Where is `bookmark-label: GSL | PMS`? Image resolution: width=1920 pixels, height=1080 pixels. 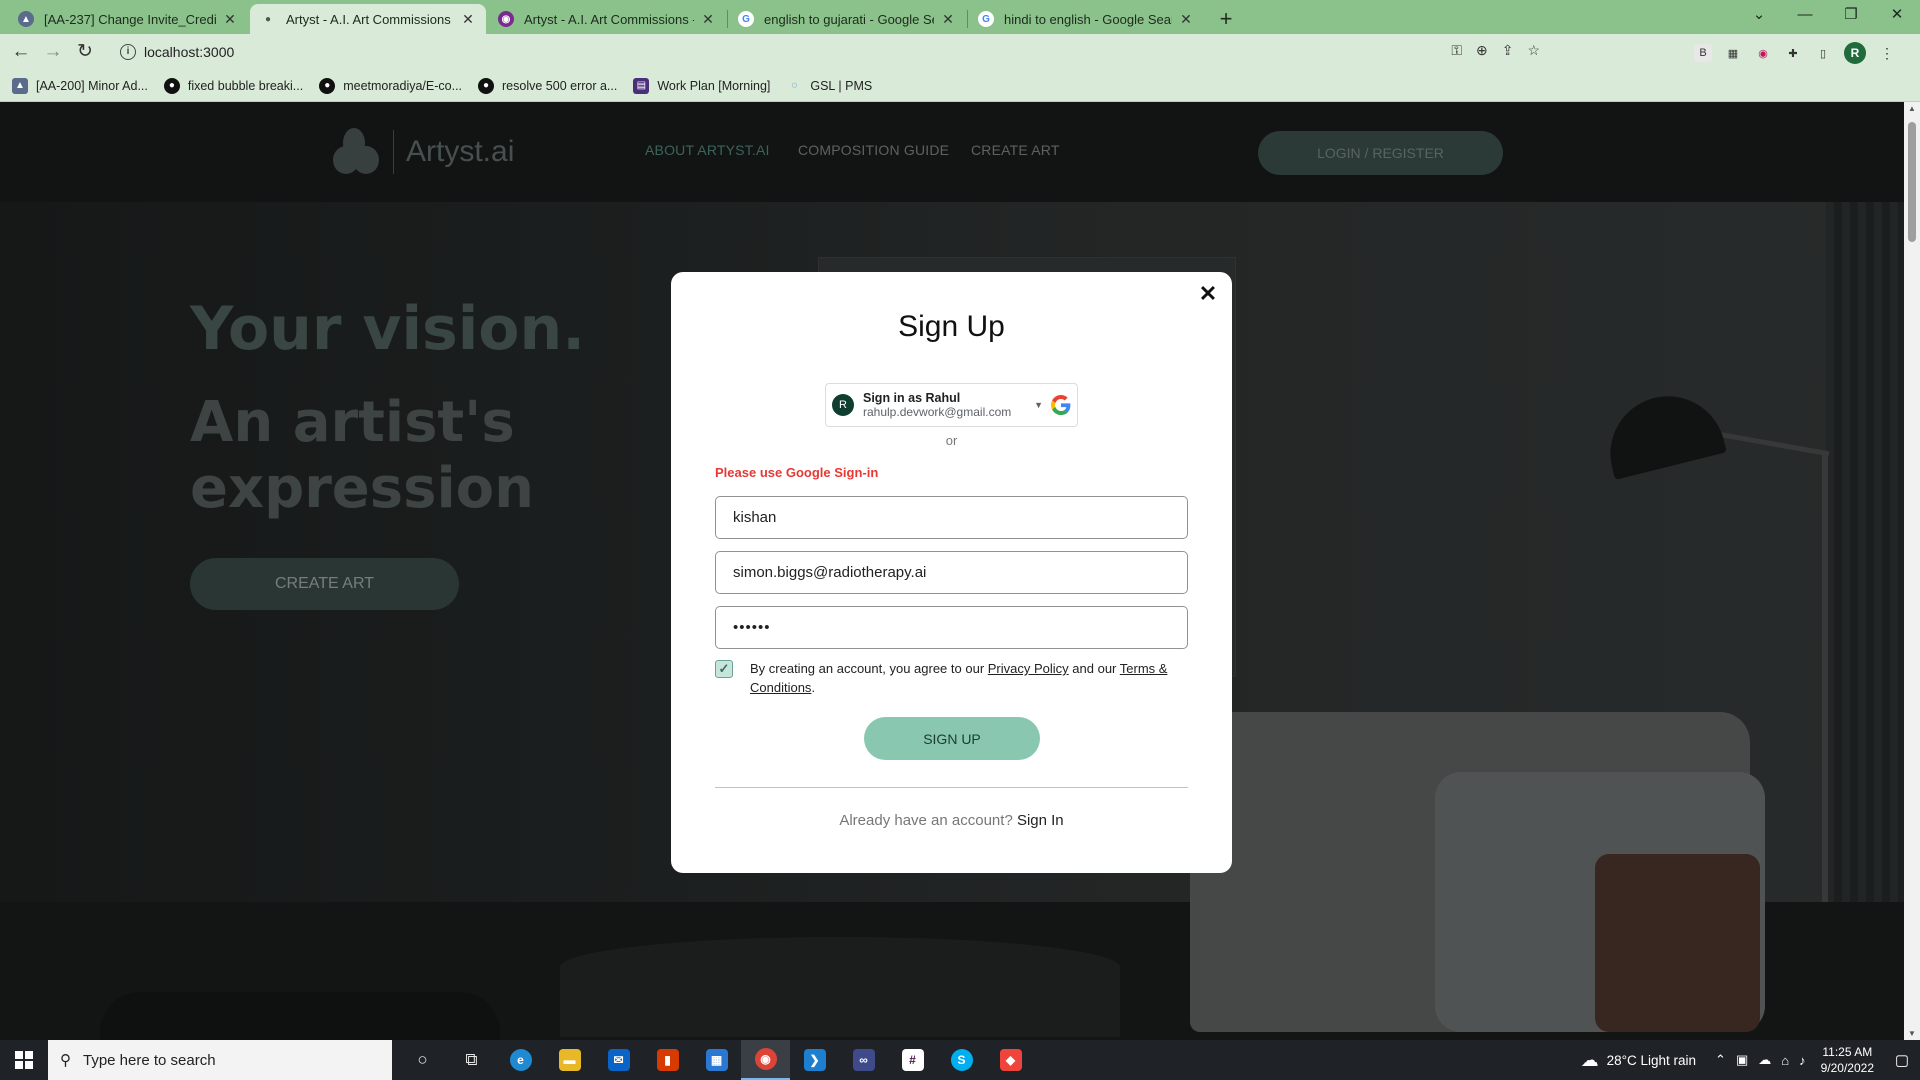
bookmark-label: GSL | PMS is located at coordinates (841, 85).